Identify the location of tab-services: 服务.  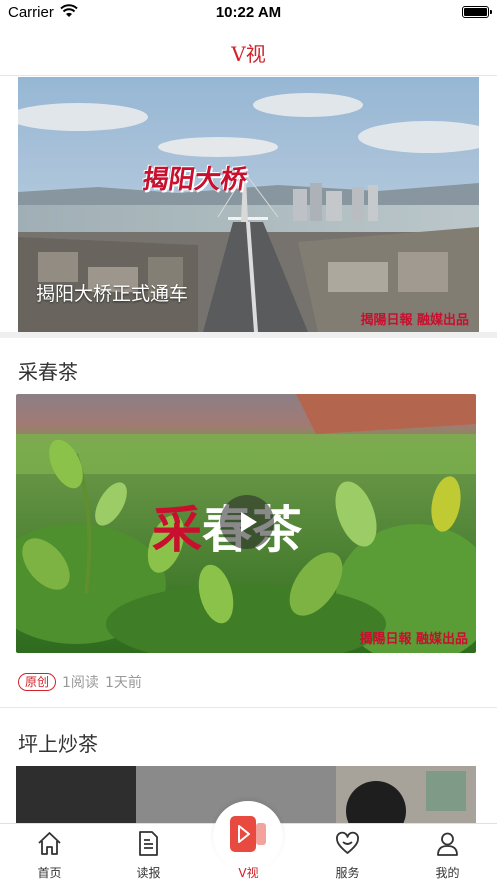
(347, 853).